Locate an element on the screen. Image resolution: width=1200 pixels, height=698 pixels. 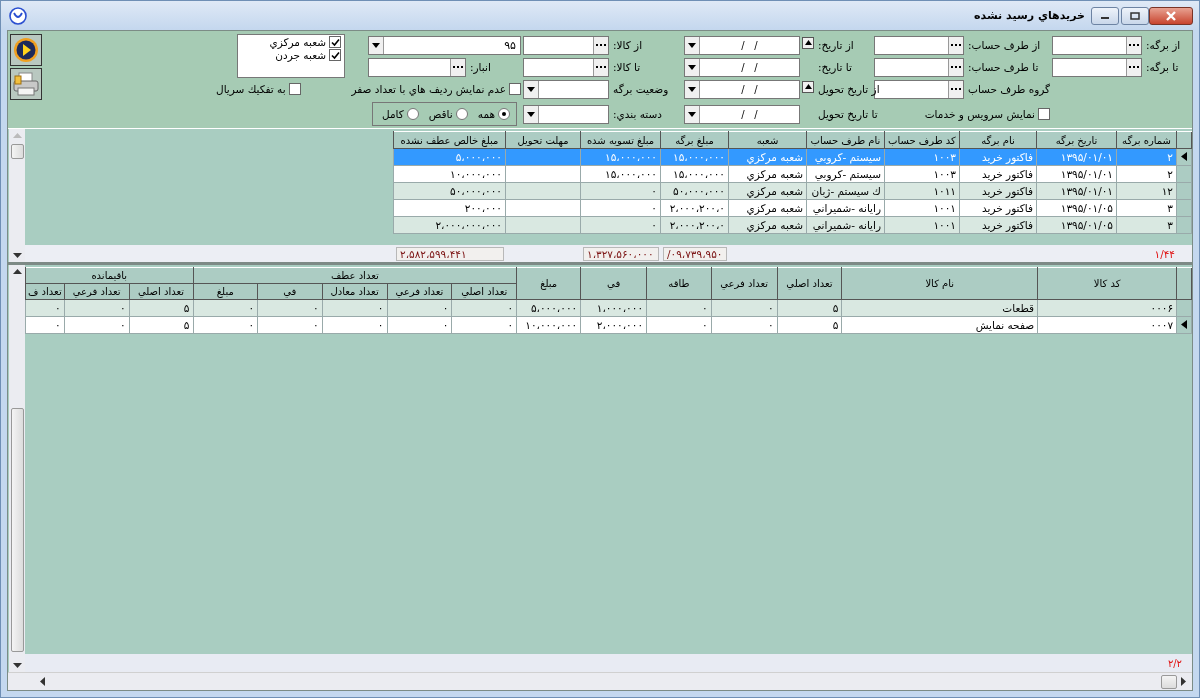
field-label: از كالا: is located at coordinates (627, 45).